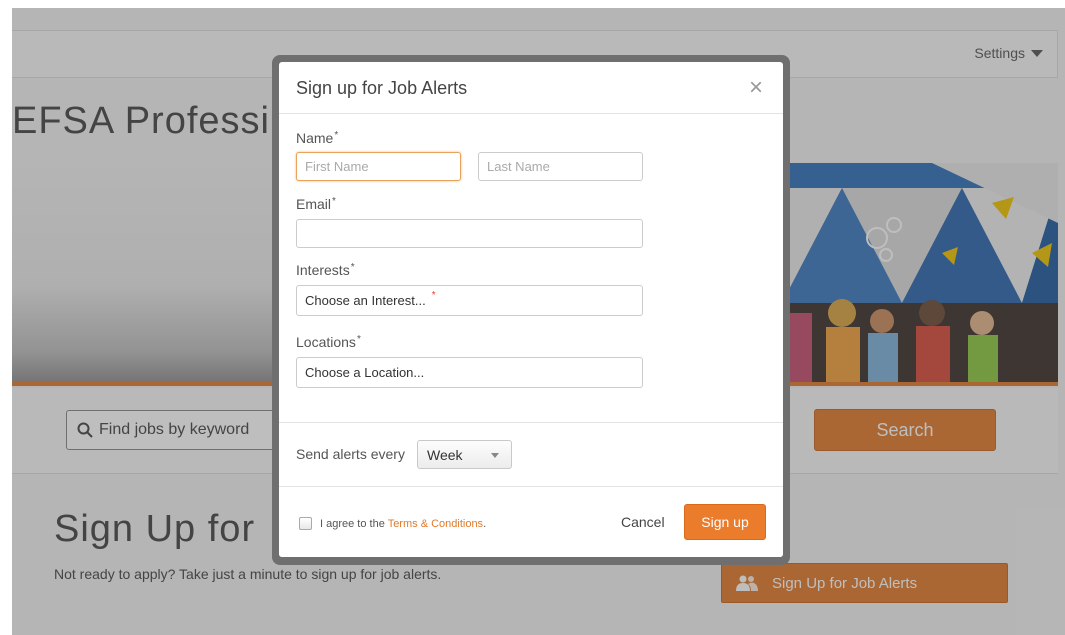 The width and height of the screenshot is (1065, 635). Describe the element at coordinates (378, 166) in the screenshot. I see `first-name-field: First Name` at that location.